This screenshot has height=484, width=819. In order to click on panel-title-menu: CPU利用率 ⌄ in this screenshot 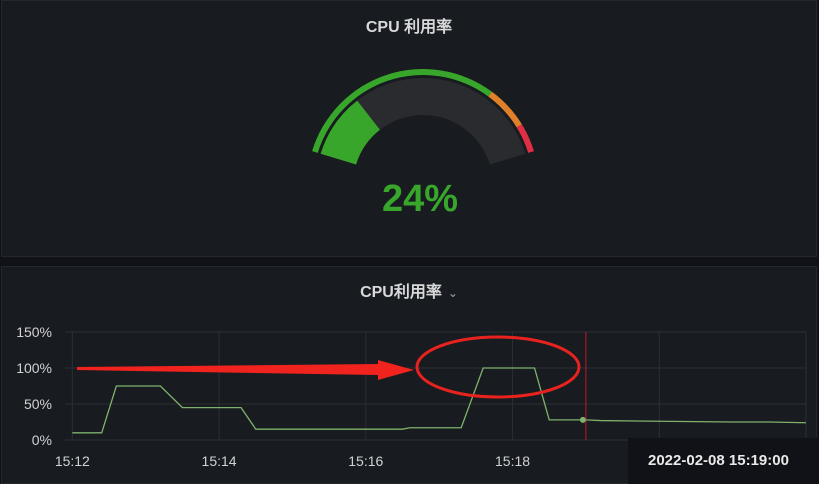, I will do `click(409, 290)`.